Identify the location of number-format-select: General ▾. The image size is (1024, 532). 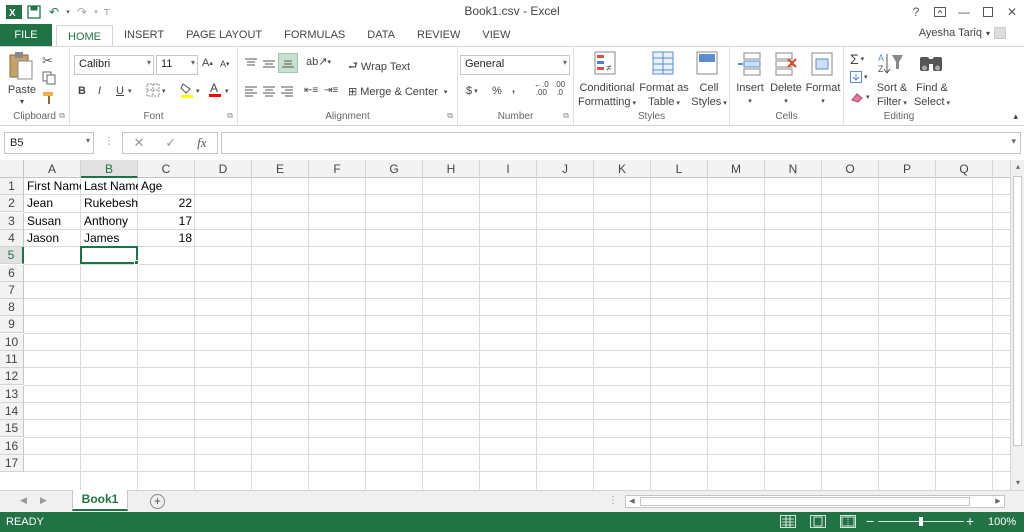
(515, 65).